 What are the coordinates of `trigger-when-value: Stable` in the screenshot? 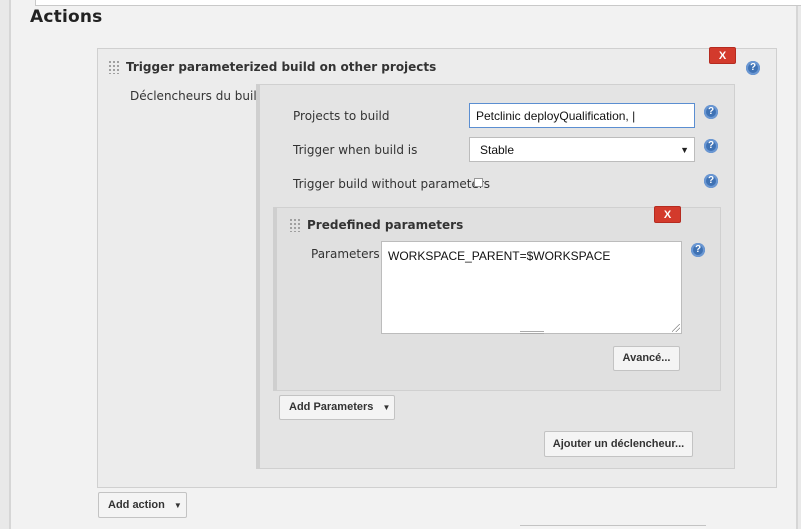 It's located at (497, 150).